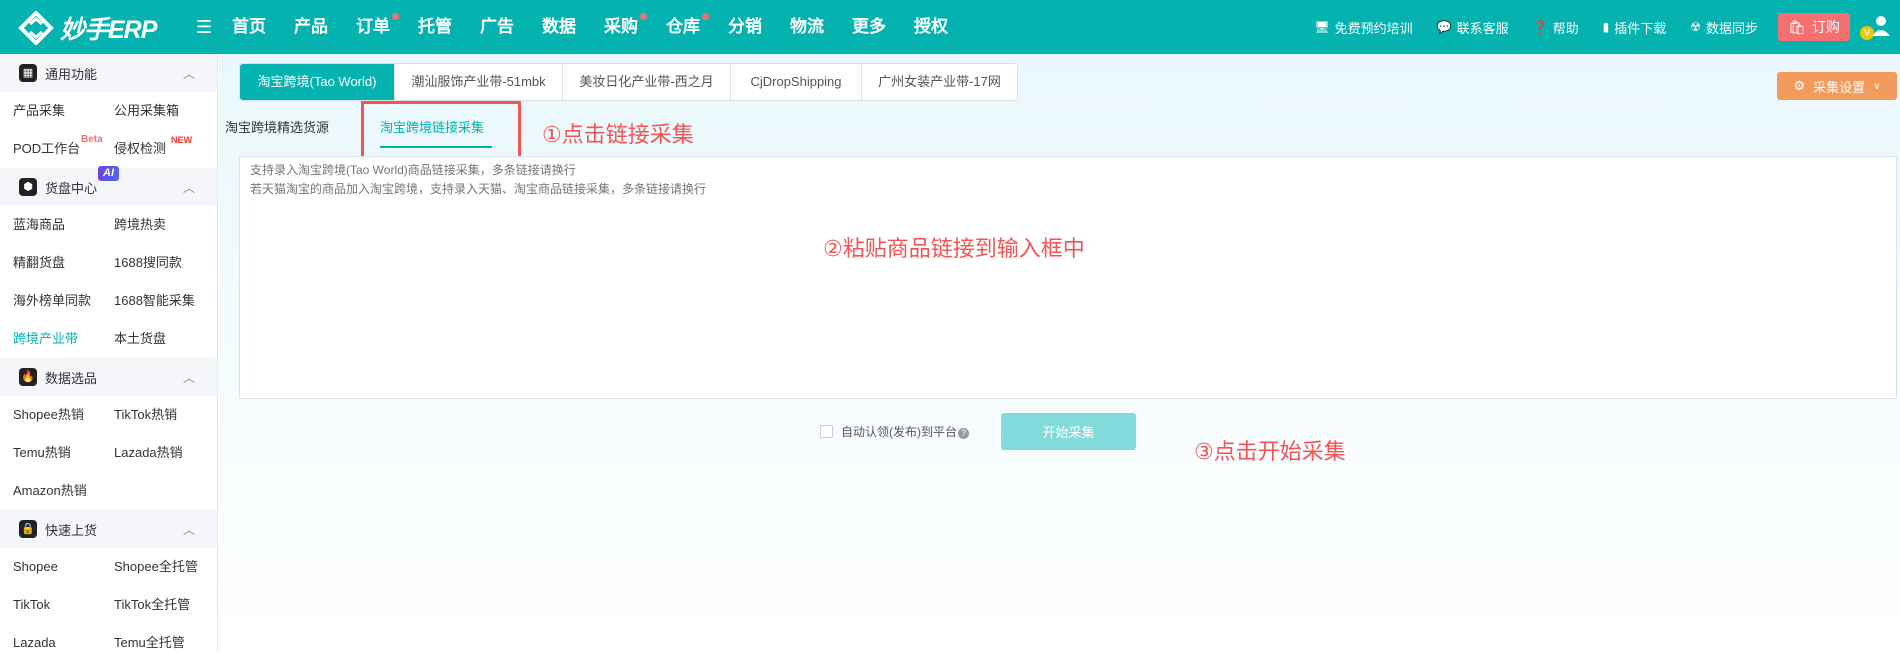 This screenshot has height=662, width=1900. I want to click on sidebar-item: TikTok, so click(63, 605).